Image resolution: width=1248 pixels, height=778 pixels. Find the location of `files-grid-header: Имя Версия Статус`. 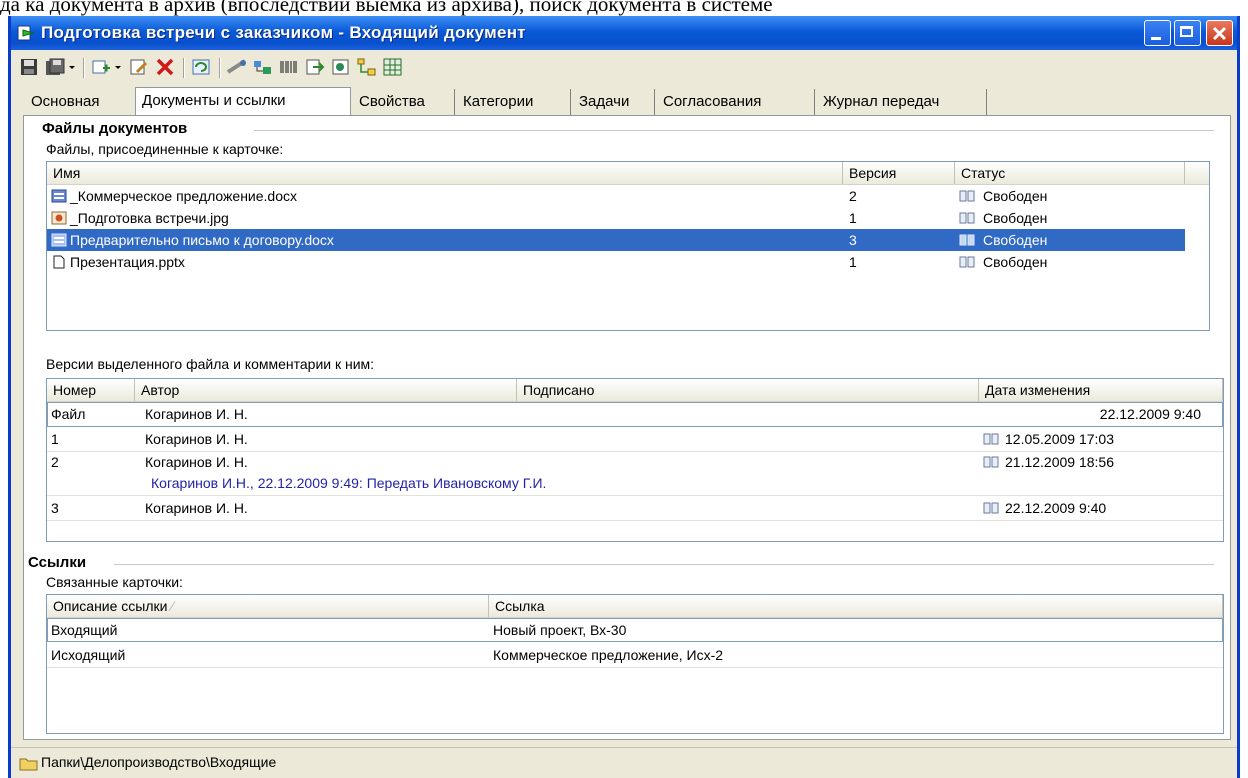

files-grid-header: Имя Версия Статус is located at coordinates (628, 173).